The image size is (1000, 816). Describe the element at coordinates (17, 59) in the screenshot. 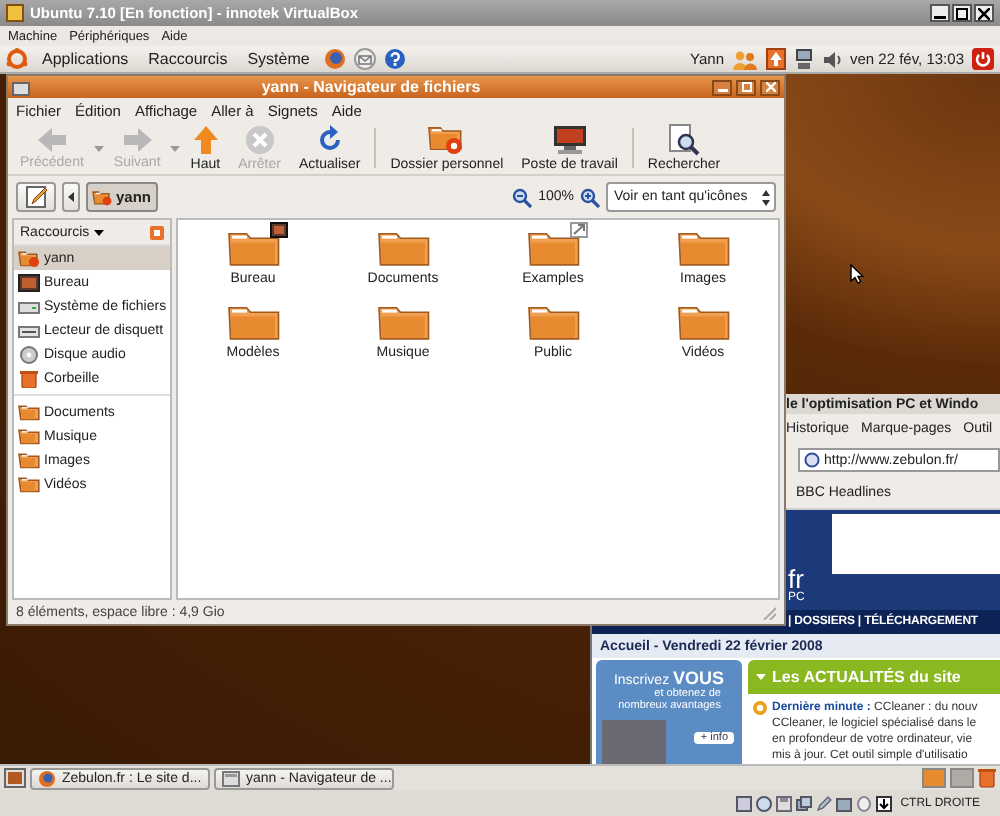

I see `ubuntu-logo-icon` at that location.